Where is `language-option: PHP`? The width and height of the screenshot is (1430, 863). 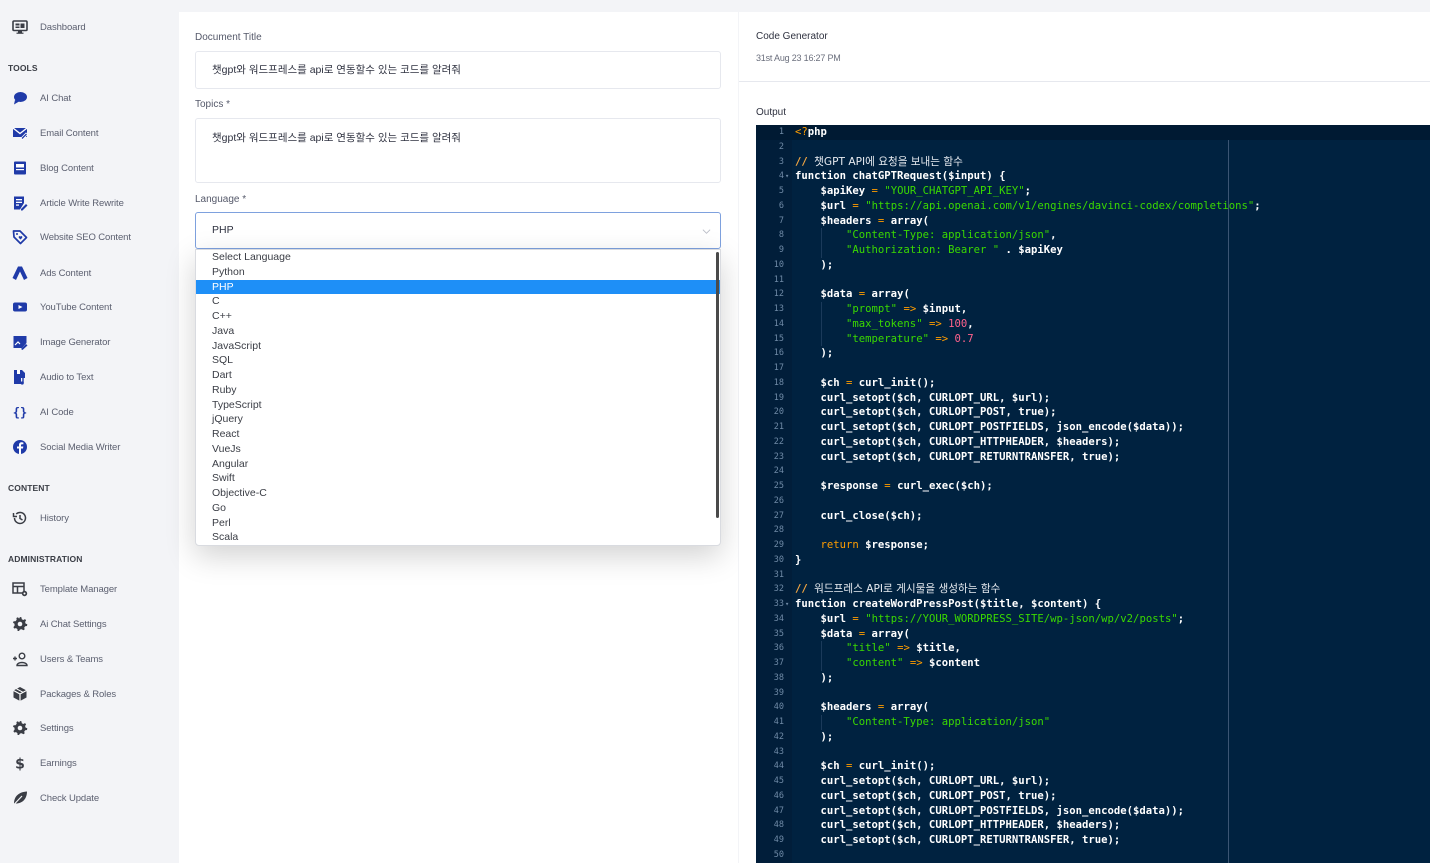 language-option: PHP is located at coordinates (458, 287).